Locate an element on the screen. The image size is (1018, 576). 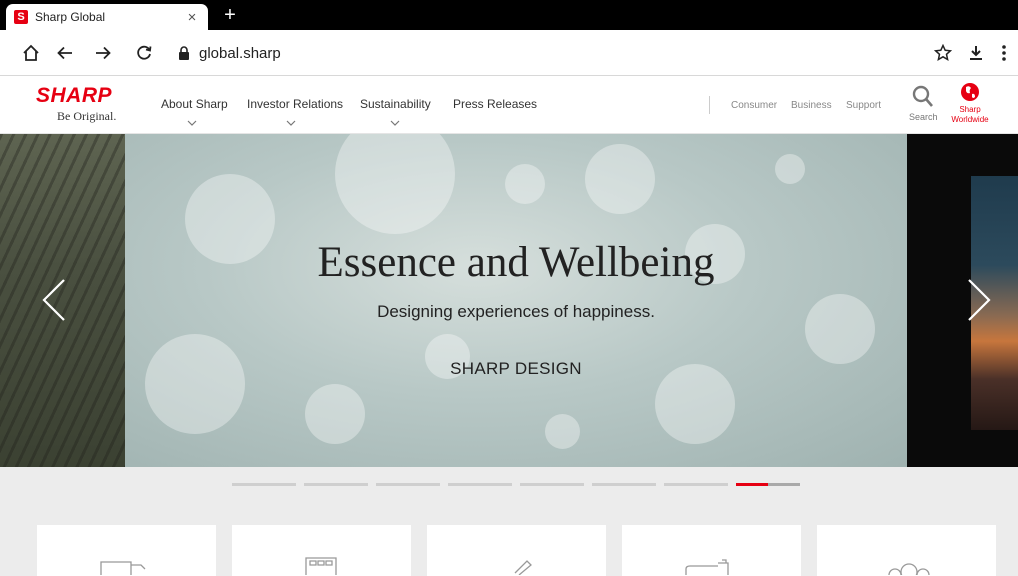
nav-investor-relations: Investor Relations is located at coordinates (295, 104).